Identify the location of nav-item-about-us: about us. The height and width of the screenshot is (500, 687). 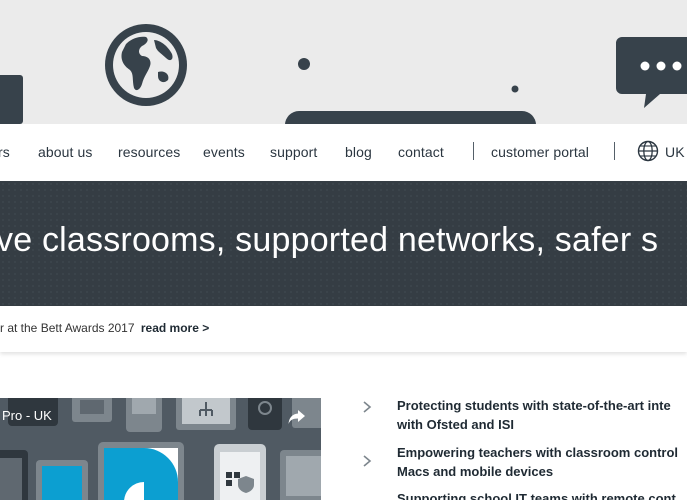
(65, 152).